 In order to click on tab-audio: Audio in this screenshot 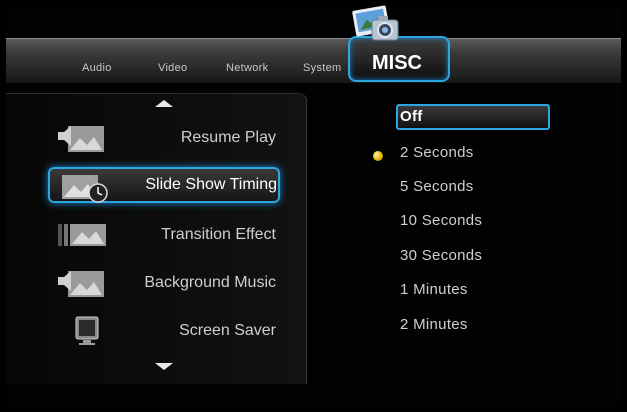, I will do `click(97, 68)`.